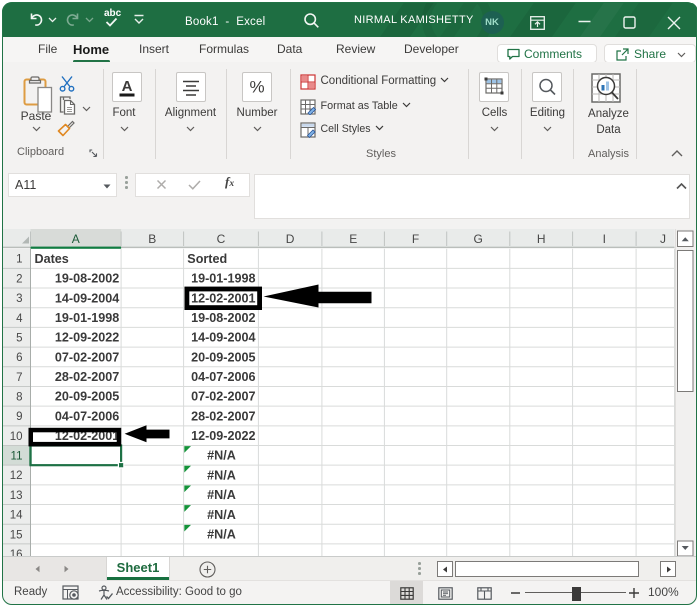  Describe the element at coordinates (52, 259) in the screenshot. I see `svg-text: Dates` at that location.